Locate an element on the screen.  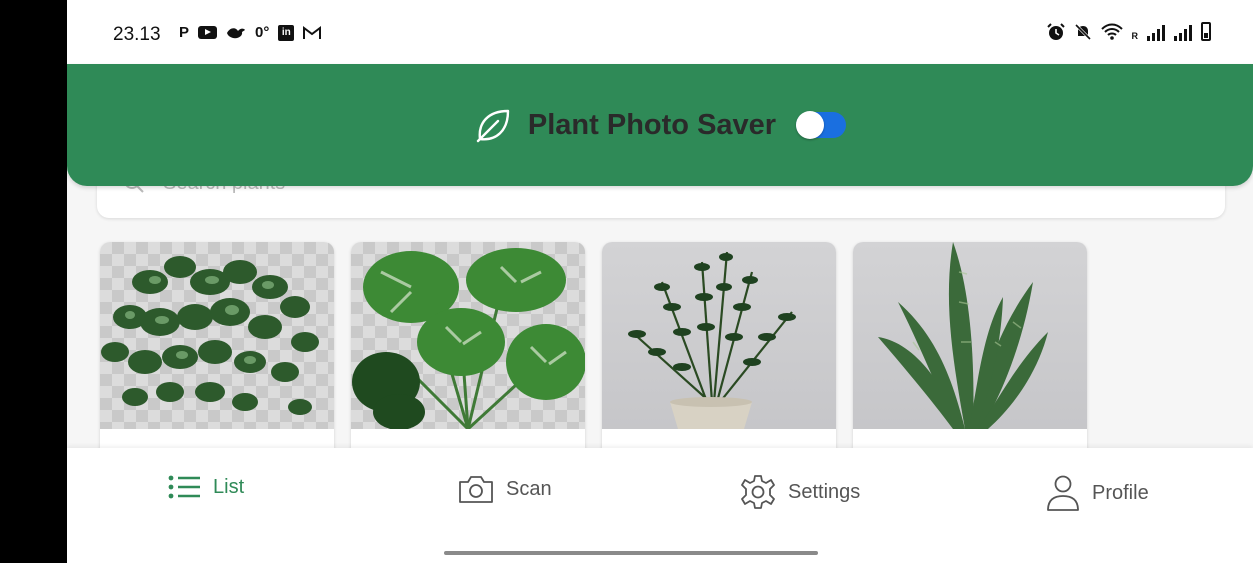
nav-label-list: List is located at coordinates (229, 486).